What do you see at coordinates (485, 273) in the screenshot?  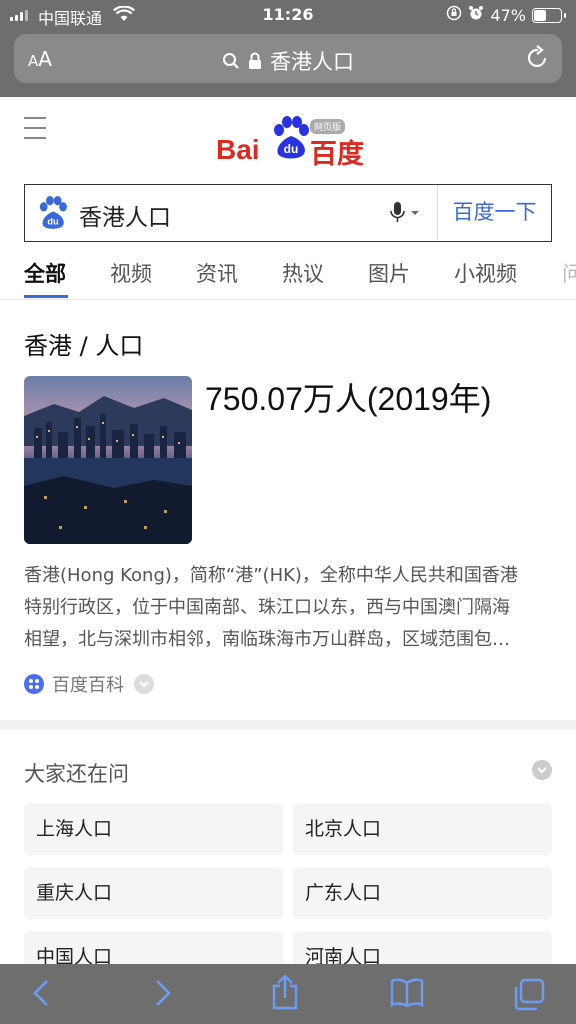 I see `tab-short-video: 小视频` at bounding box center [485, 273].